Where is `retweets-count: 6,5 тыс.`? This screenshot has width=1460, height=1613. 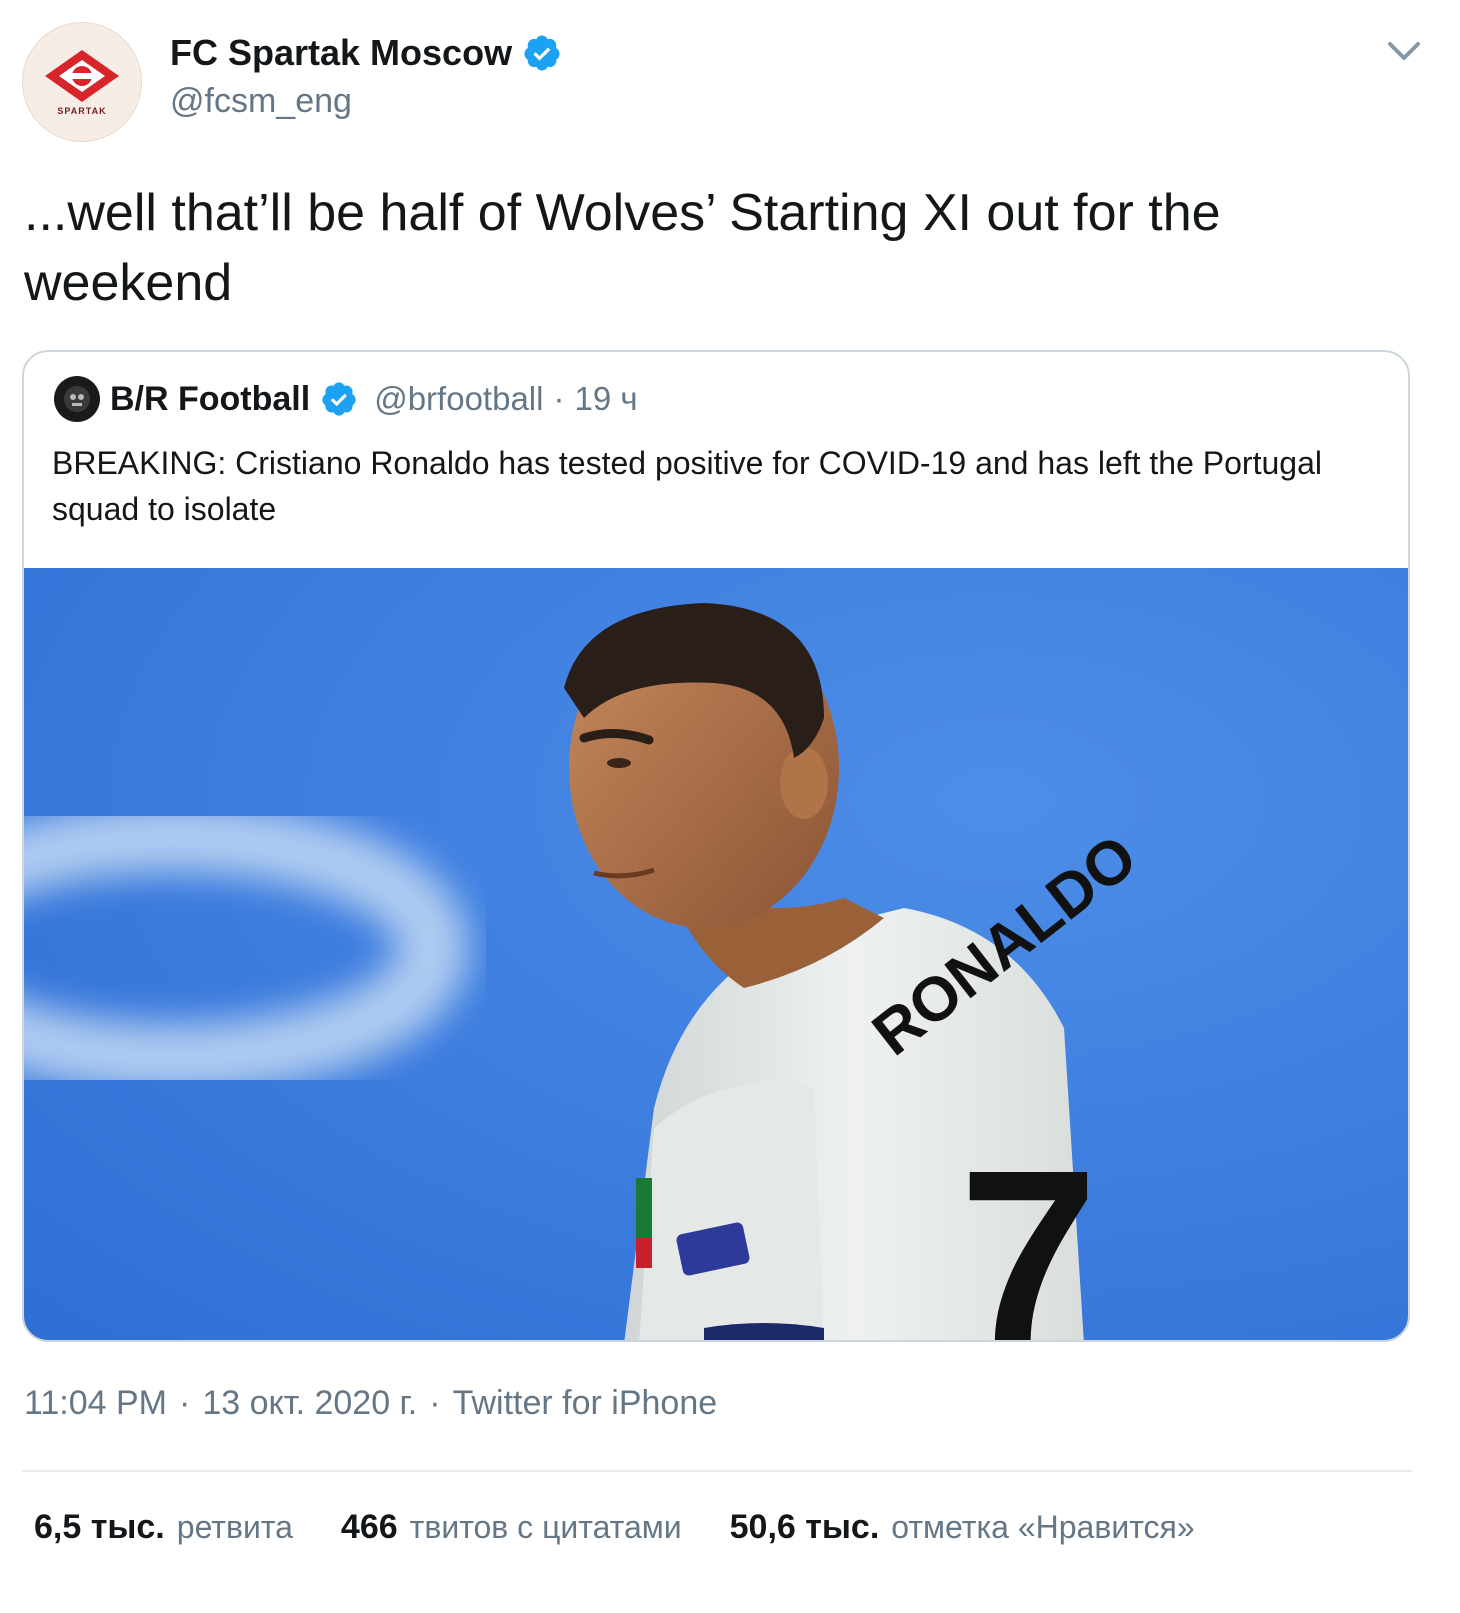 retweets-count: 6,5 тыс. is located at coordinates (99, 1527).